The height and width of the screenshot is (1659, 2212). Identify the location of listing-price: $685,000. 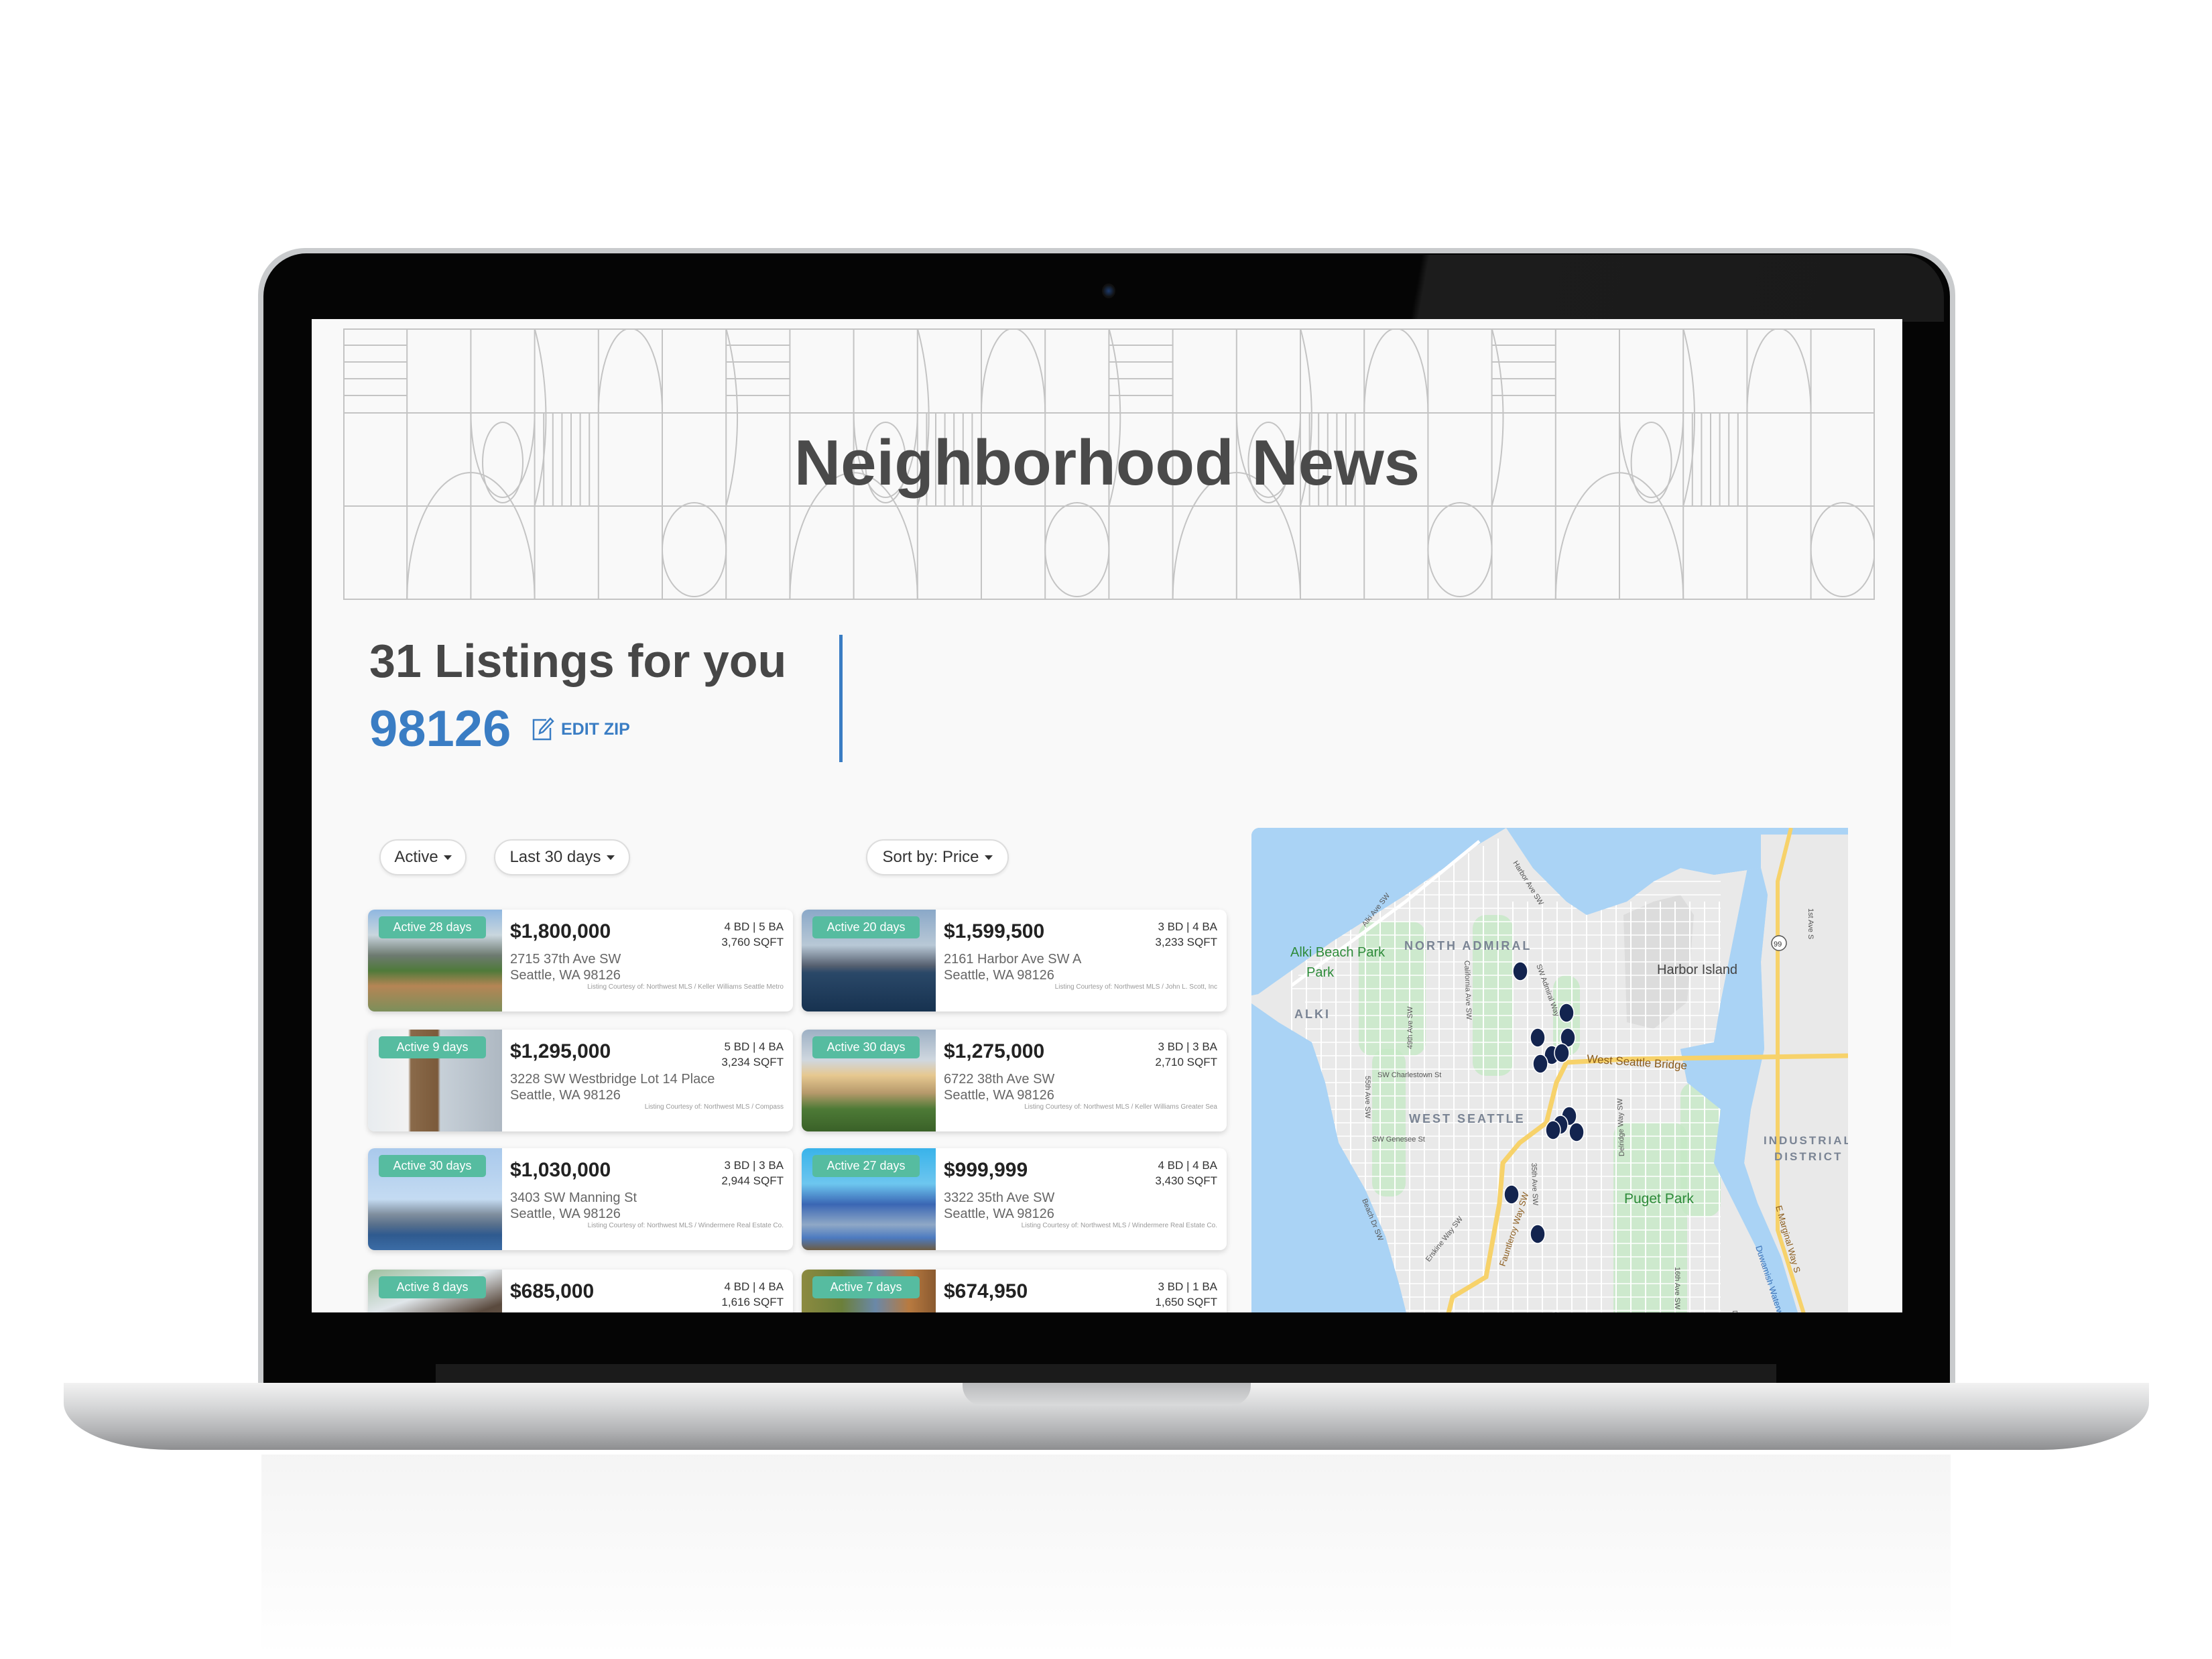
(552, 1291).